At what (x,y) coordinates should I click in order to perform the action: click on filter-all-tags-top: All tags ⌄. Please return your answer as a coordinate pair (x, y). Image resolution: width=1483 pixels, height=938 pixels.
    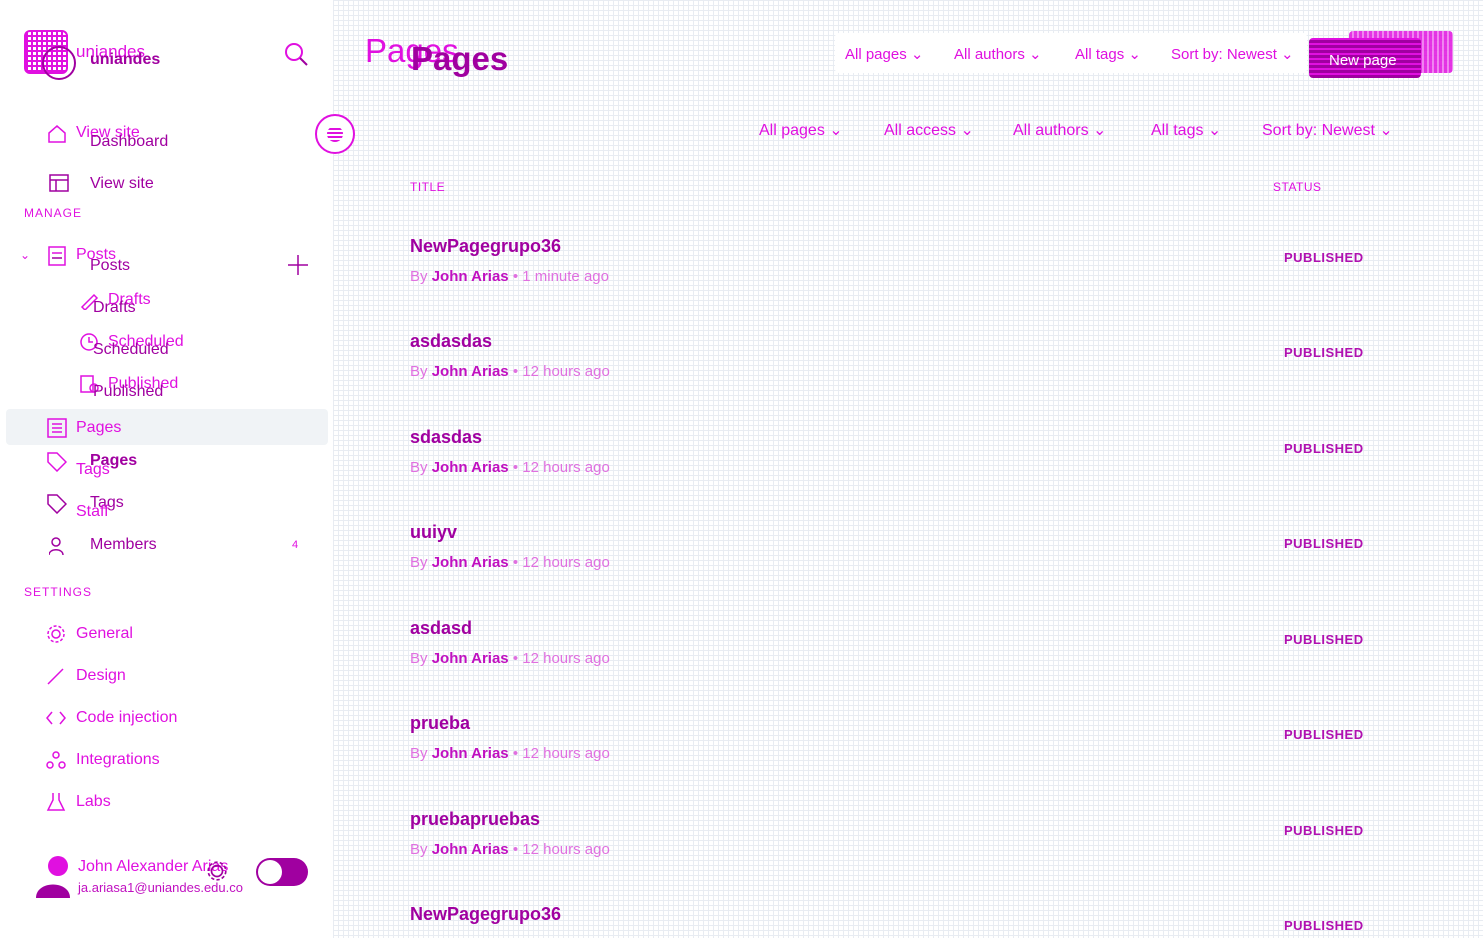
    Looking at the image, I should click on (1108, 54).